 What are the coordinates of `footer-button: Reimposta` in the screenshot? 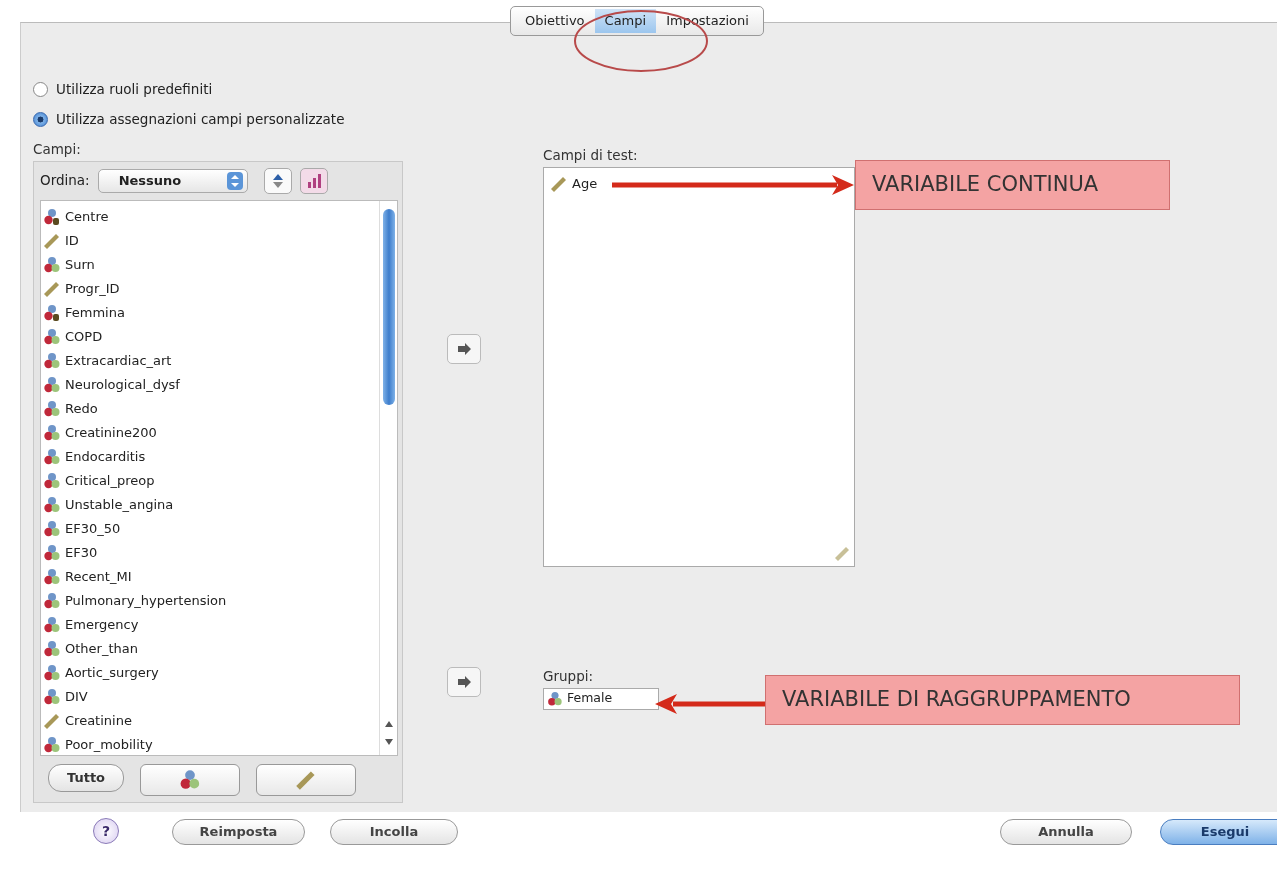 It's located at (238, 832).